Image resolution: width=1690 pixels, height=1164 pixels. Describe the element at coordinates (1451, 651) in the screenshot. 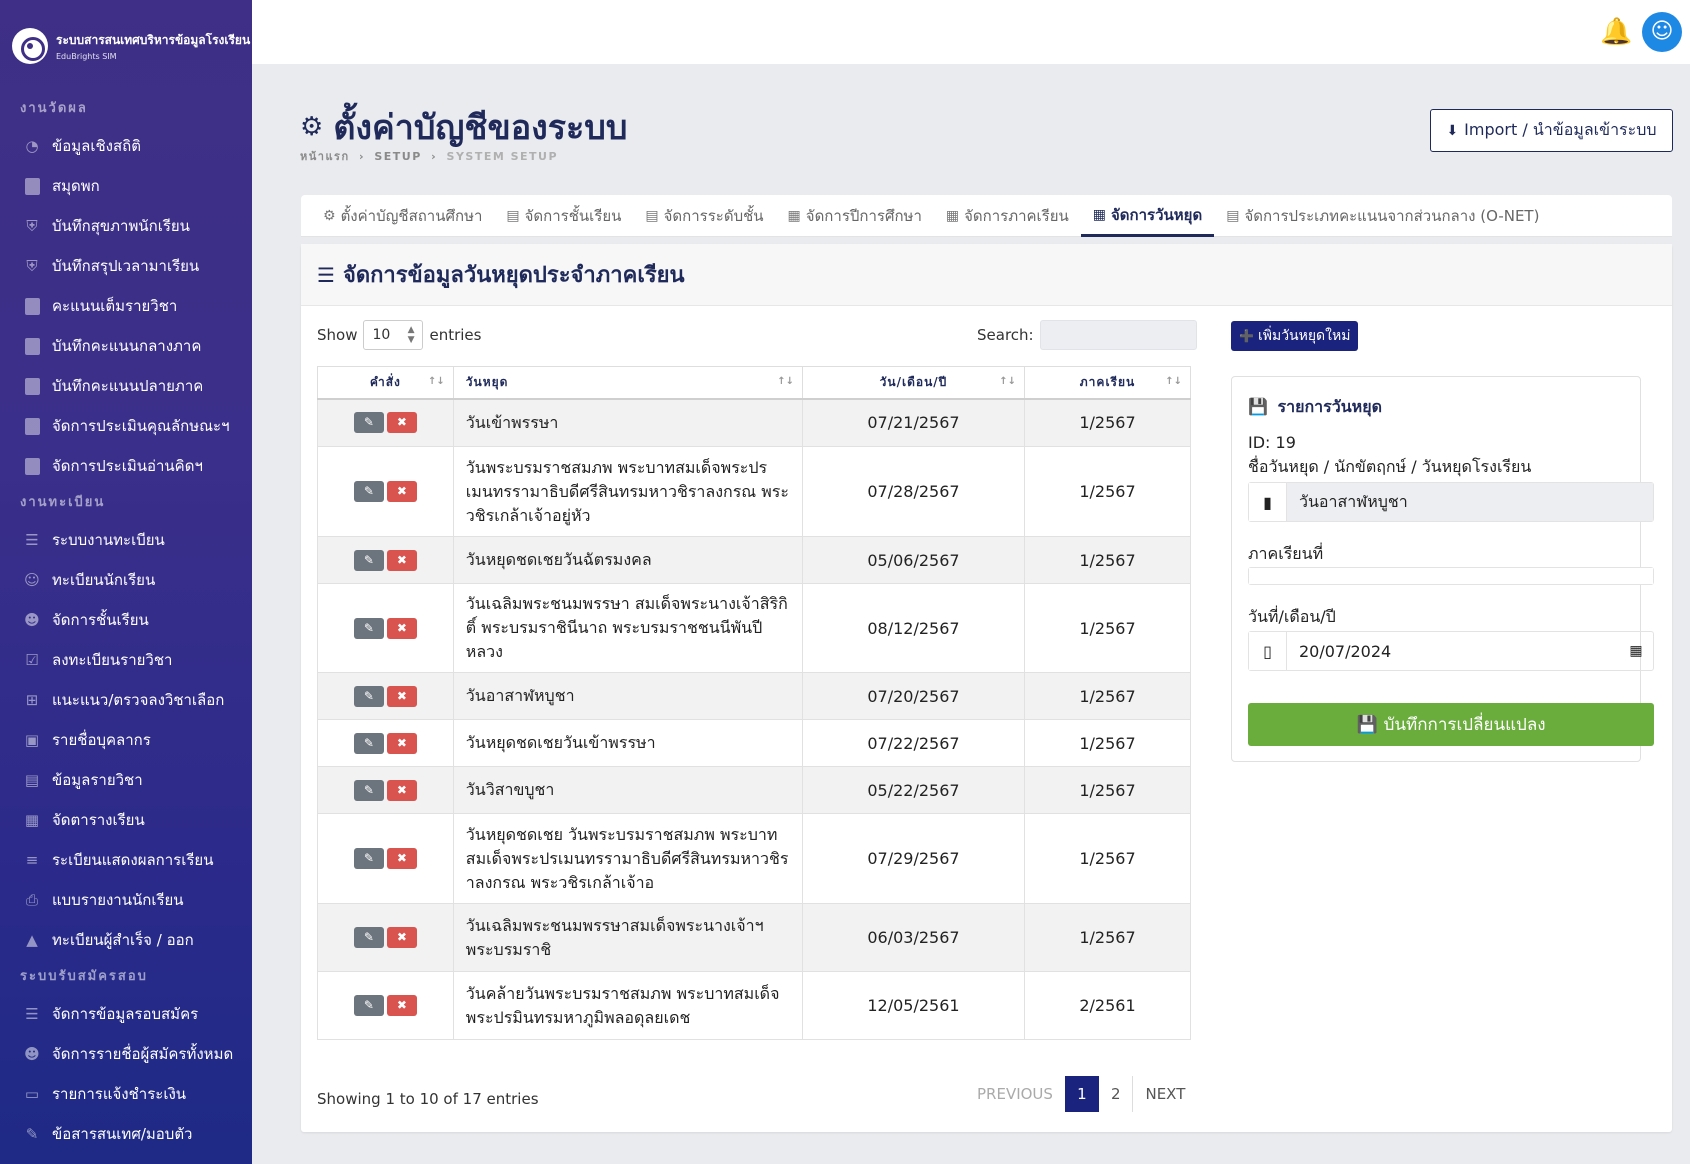

I see `date-field: ▯ 20/07/2024 ▦` at that location.